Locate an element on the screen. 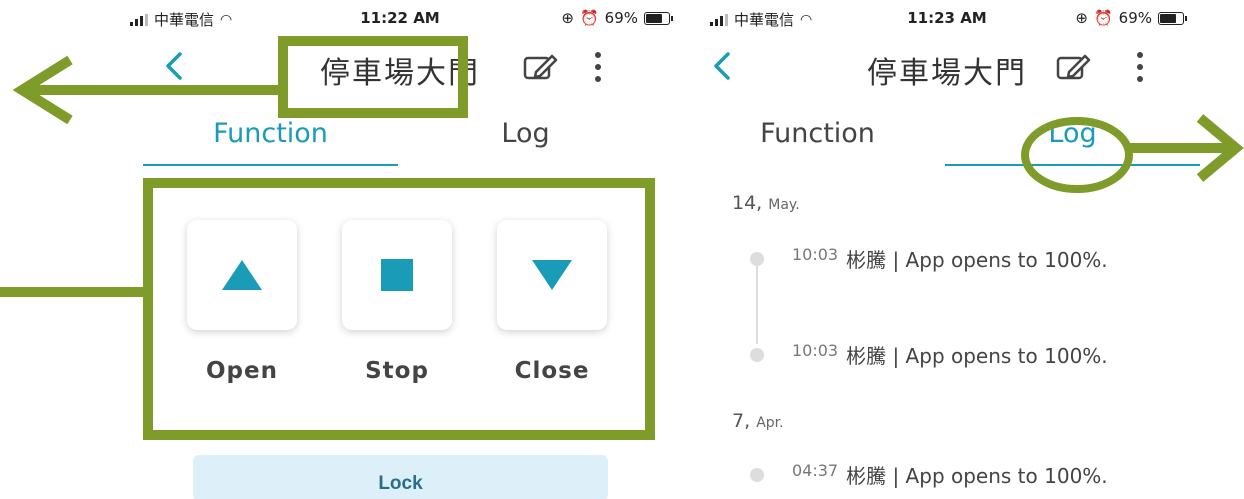 This screenshot has height=499, width=1244. status-bar: 中華電信 ◠ 11:22 AM ⊕ ⏰ 69% is located at coordinates (400, 18).